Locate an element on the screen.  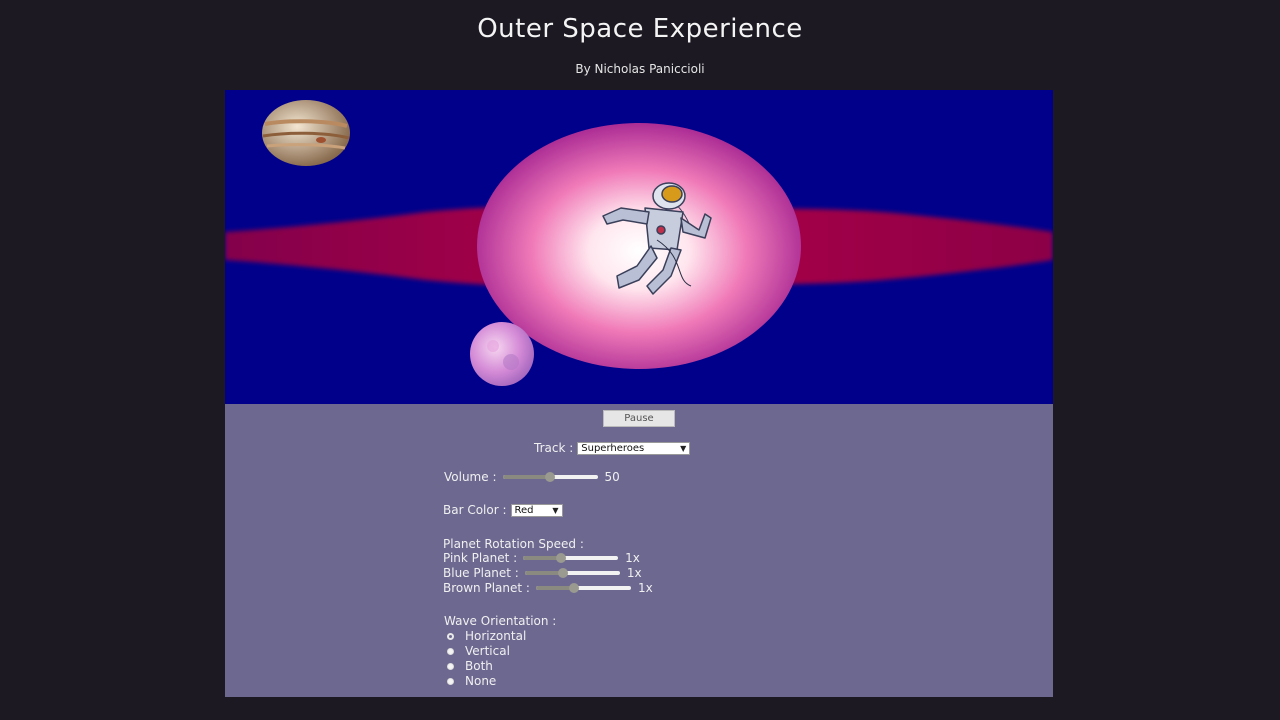
wave-option-vertical: Vertical is located at coordinates (478, 651).